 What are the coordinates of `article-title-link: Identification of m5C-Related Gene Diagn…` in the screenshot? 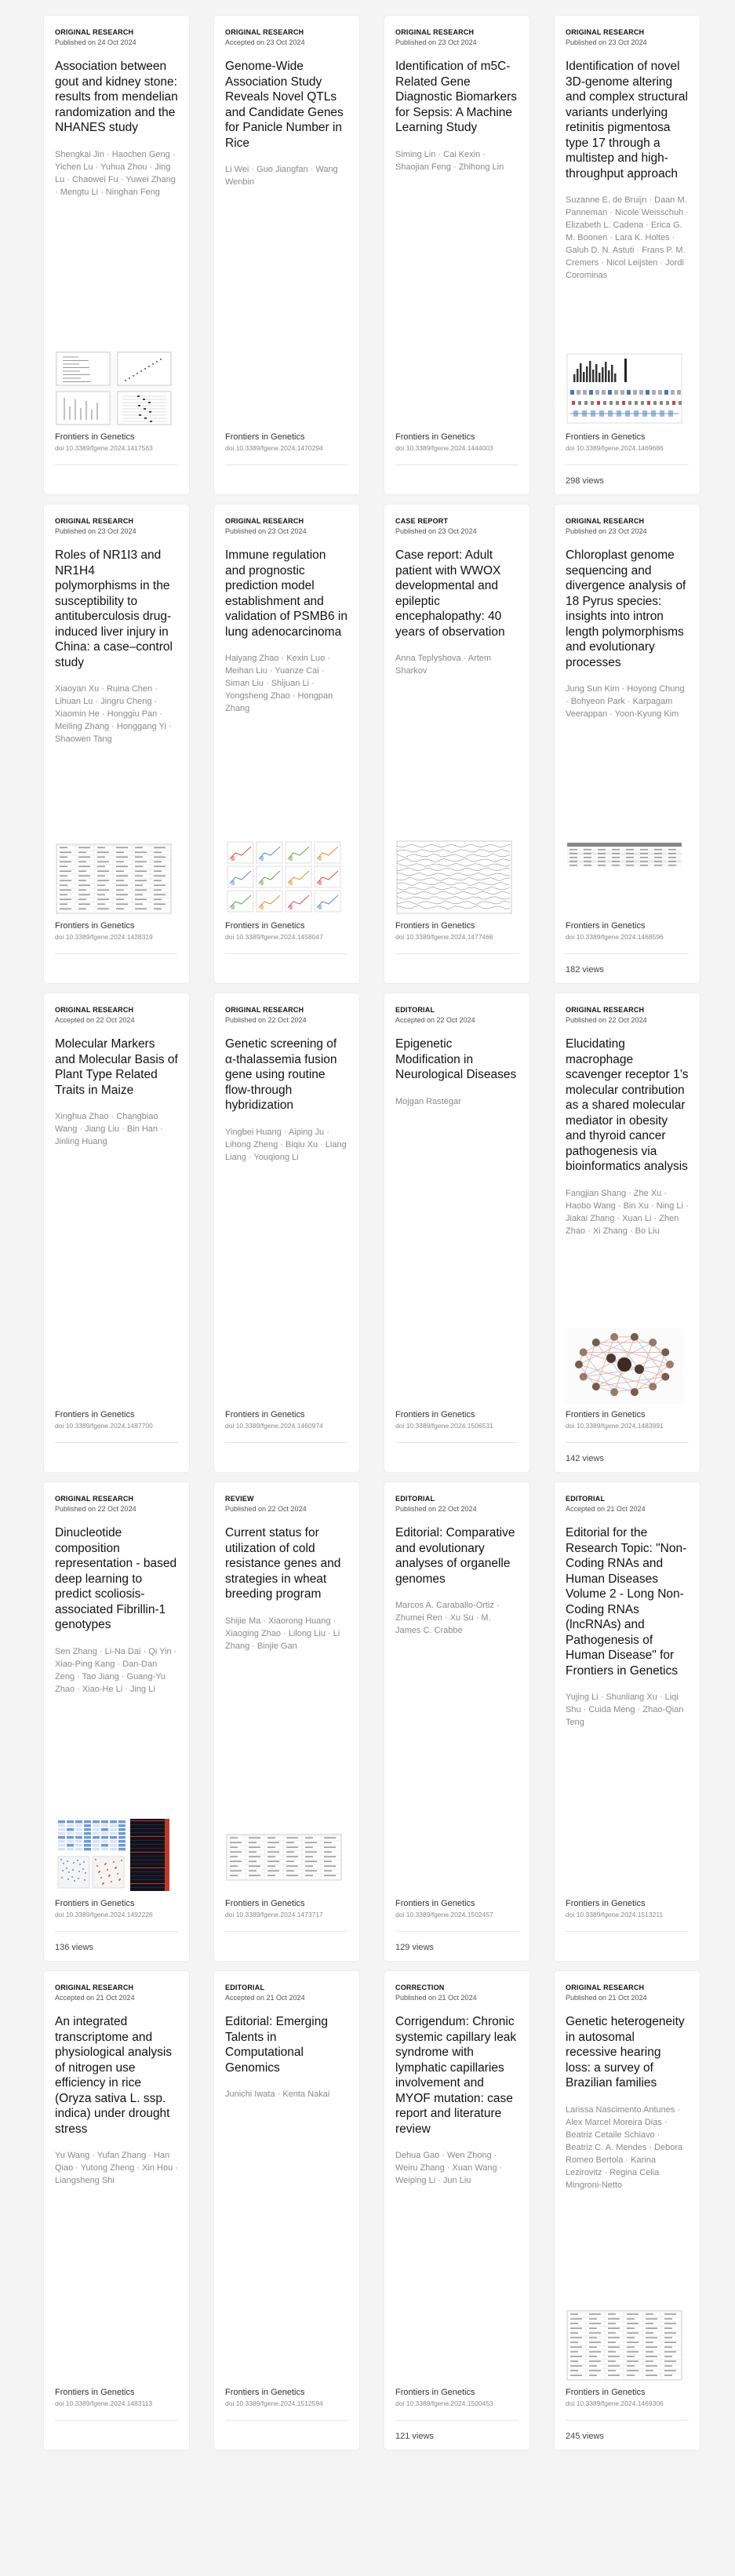 It's located at (457, 97).